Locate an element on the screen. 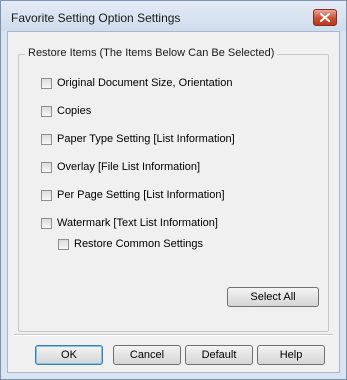 This screenshot has height=380, width=347. cancel-button: Cancel is located at coordinates (147, 355).